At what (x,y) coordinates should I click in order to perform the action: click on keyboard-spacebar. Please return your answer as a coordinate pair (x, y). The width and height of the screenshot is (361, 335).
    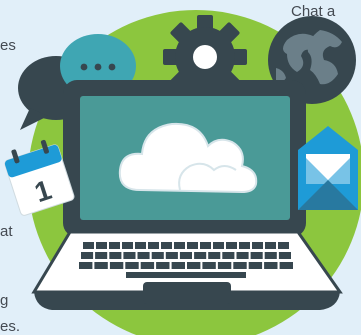
    Looking at the image, I should click on (186, 275).